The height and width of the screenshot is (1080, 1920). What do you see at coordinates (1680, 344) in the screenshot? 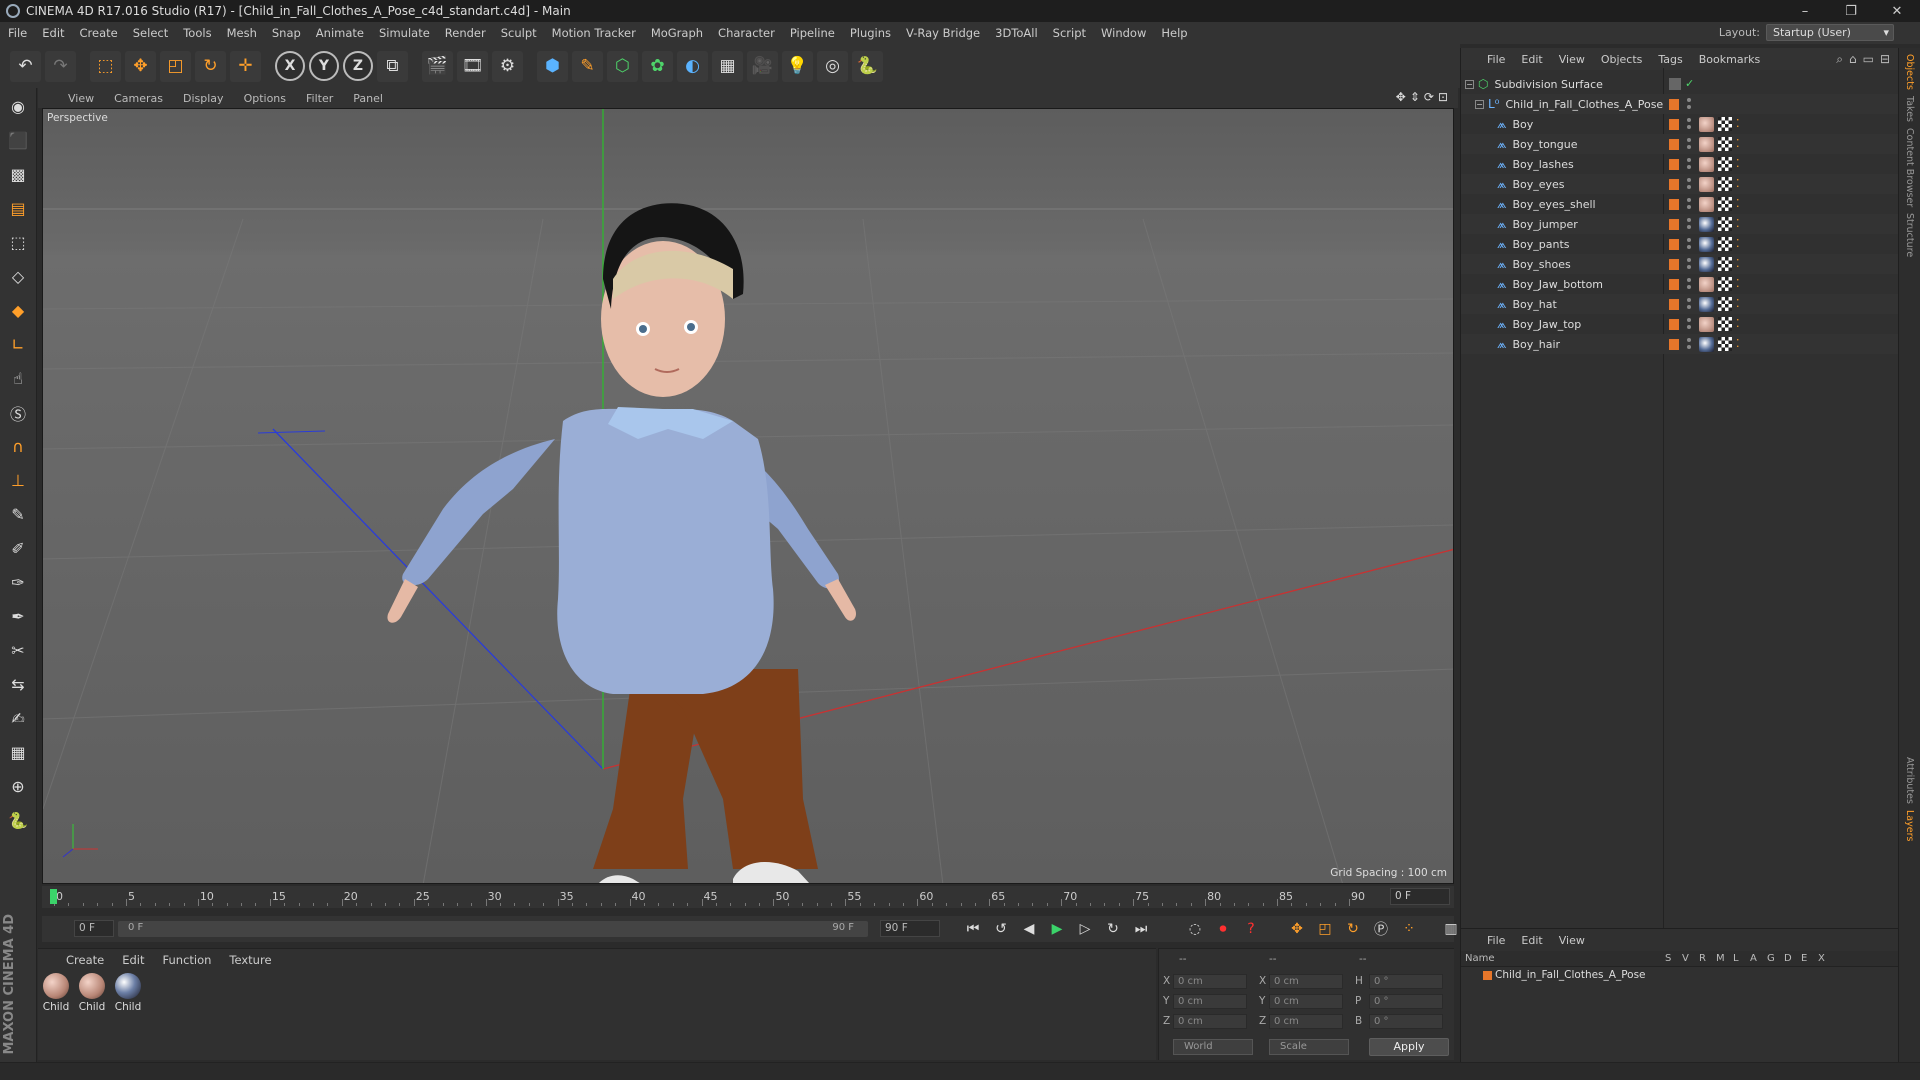
I see `tree-row-object: ⩕ Boy_hair ⁚` at bounding box center [1680, 344].